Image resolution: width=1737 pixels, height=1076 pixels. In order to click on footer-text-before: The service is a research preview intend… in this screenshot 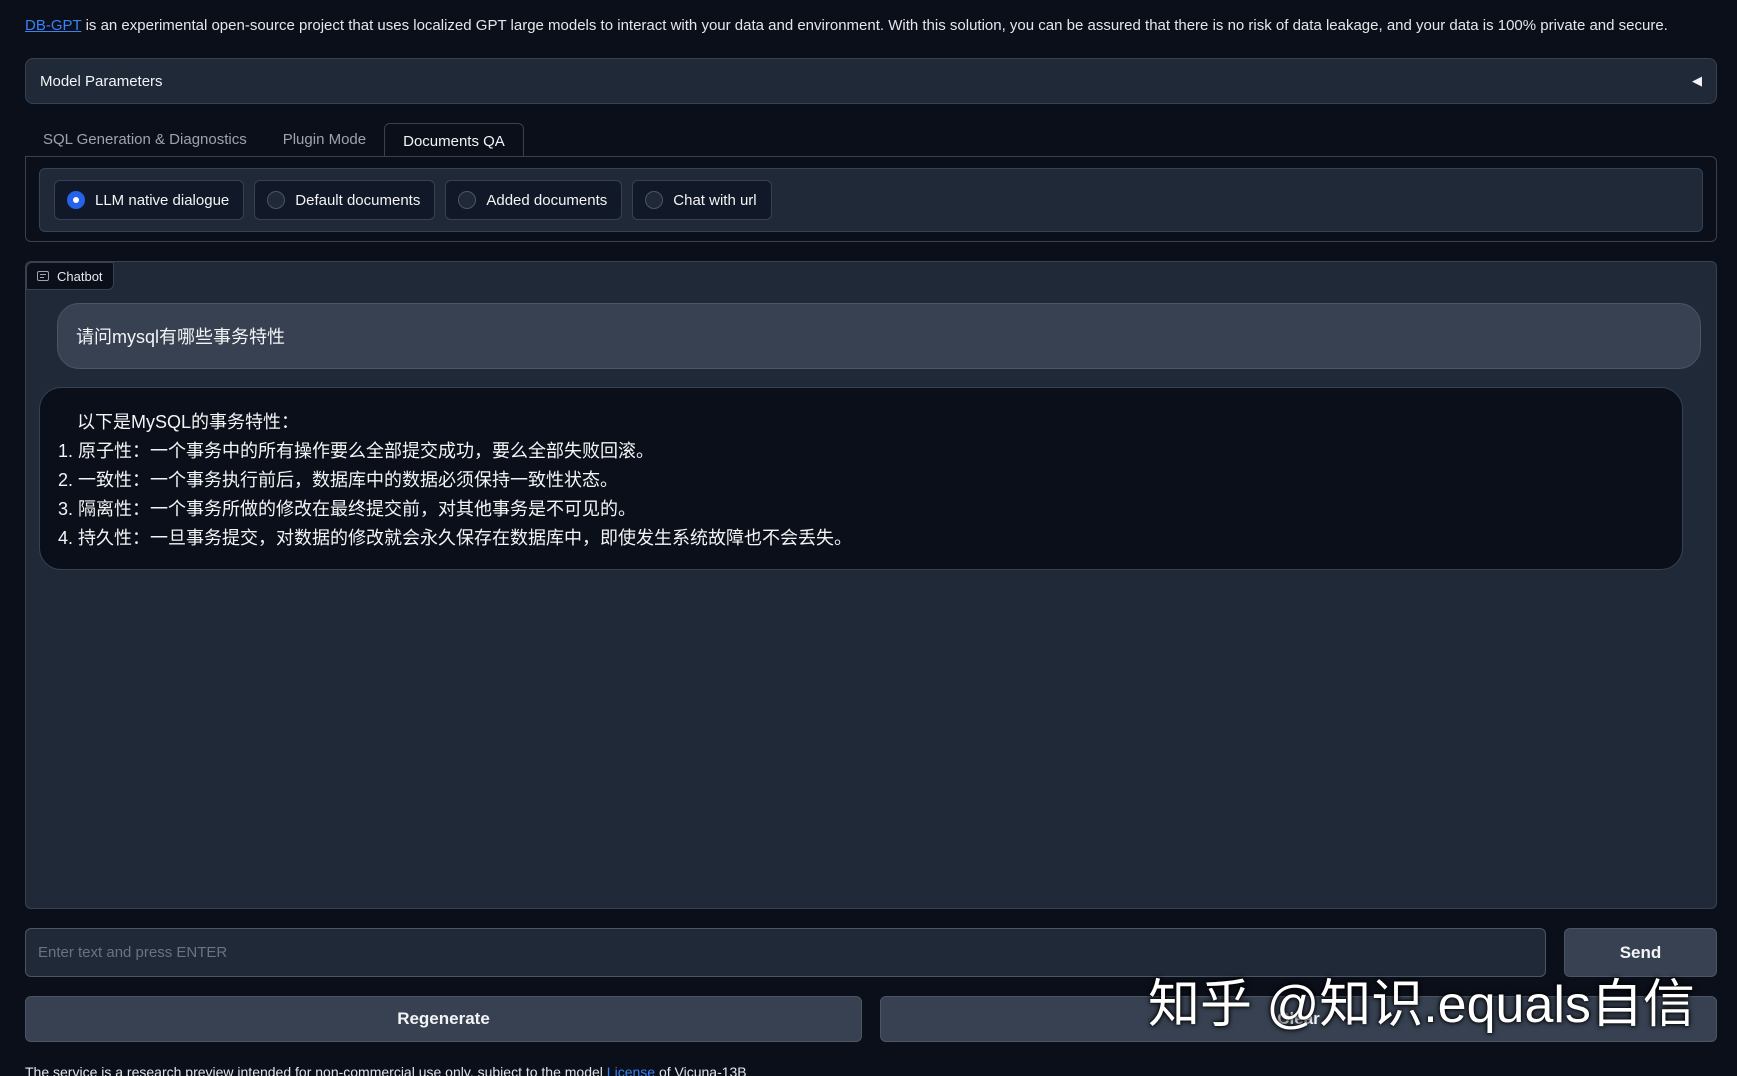, I will do `click(316, 1070)`.